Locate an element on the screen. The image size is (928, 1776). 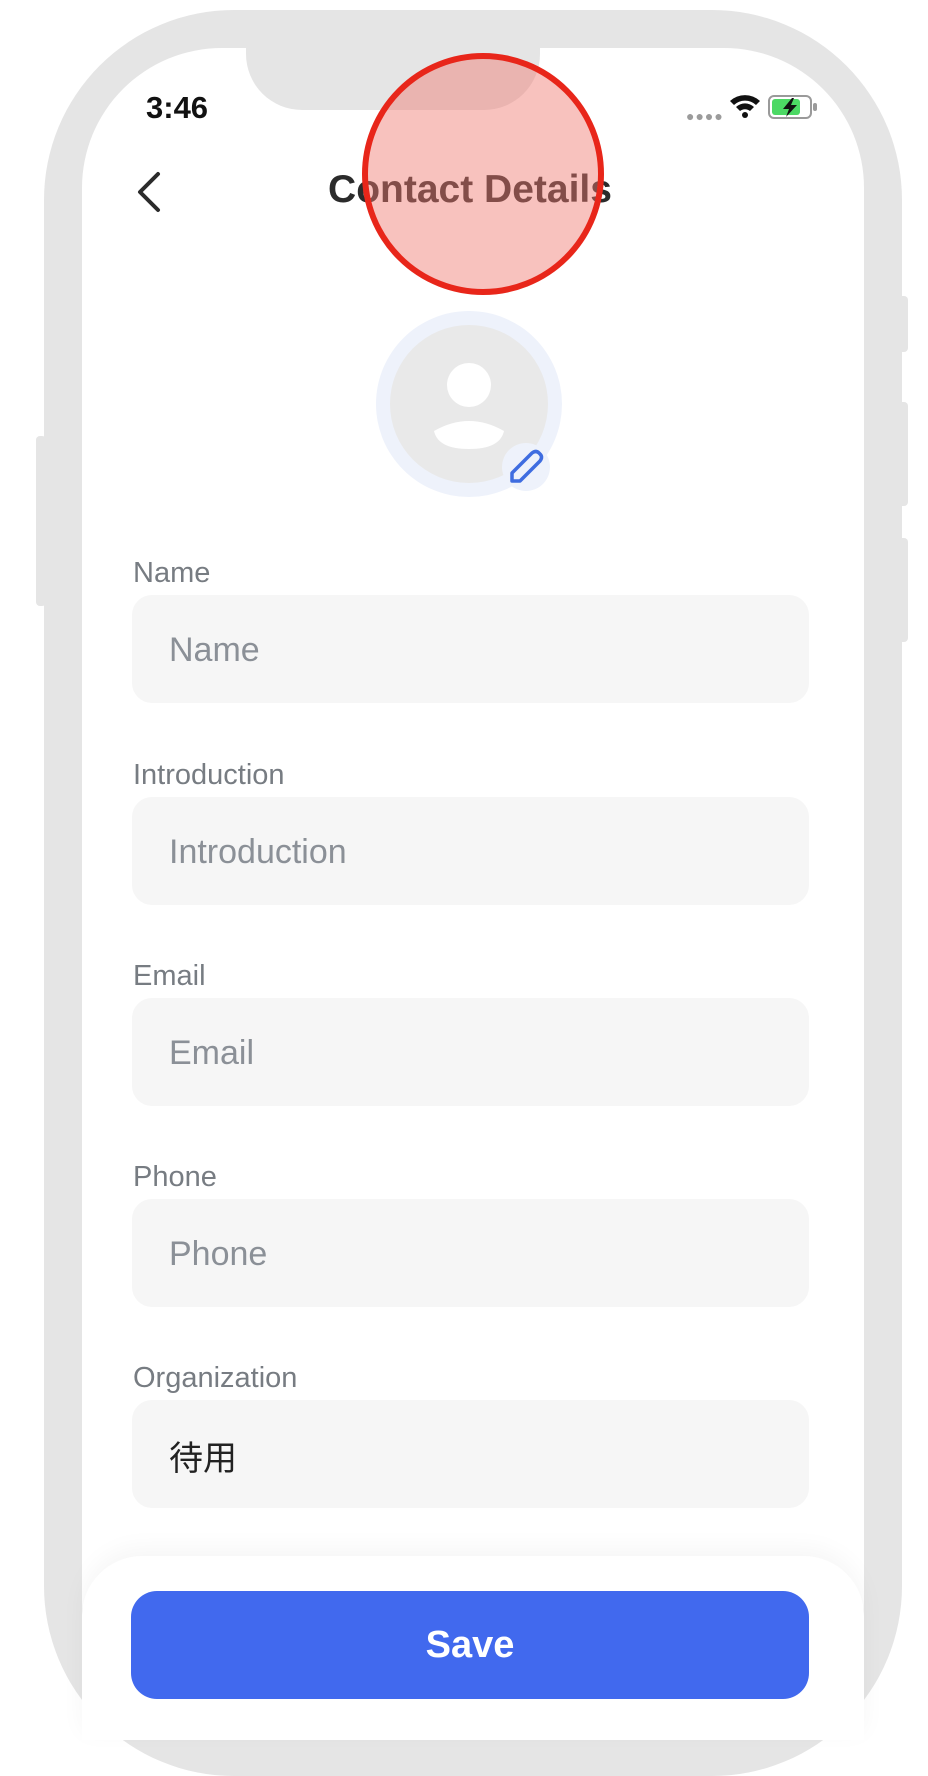
introduction-input is located at coordinates (490, 852).